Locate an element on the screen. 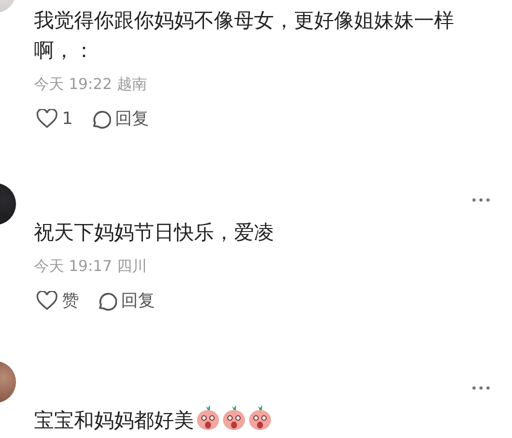 The height and width of the screenshot is (438, 512). comment-text: 宝宝和妈妈都好美 is located at coordinates (263, 420).